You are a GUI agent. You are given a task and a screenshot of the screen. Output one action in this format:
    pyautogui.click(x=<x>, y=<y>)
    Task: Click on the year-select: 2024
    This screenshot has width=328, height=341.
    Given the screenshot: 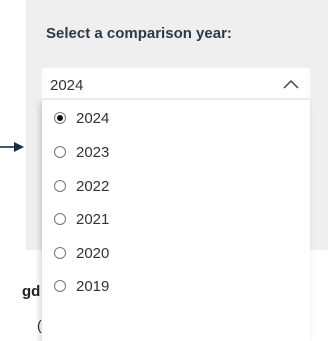 What is the action you would take?
    pyautogui.click(x=176, y=83)
    